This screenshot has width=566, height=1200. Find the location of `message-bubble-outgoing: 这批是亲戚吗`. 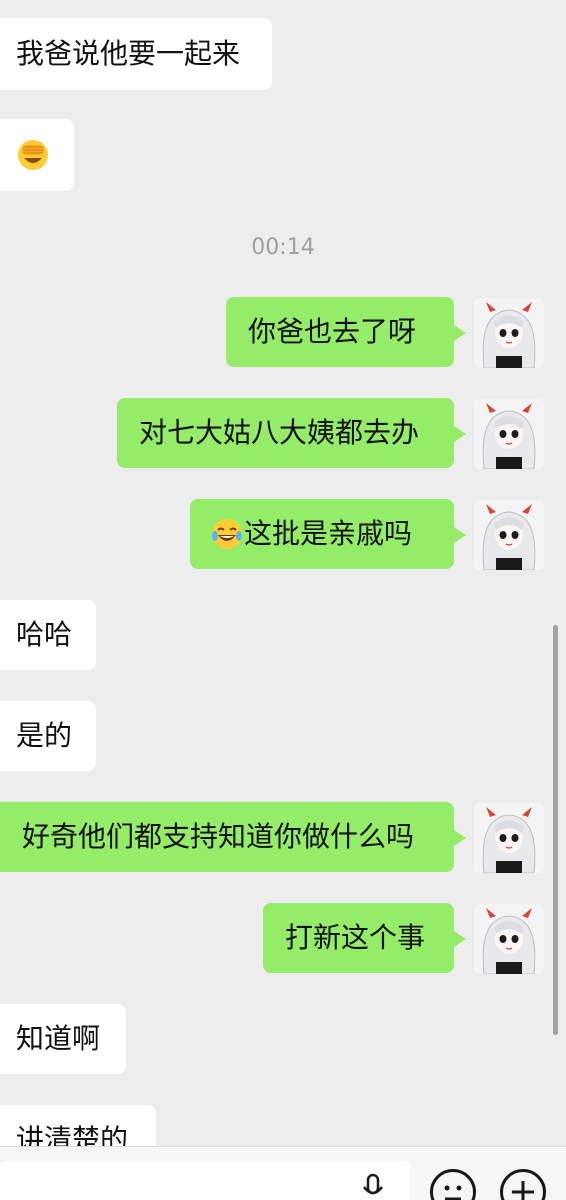

message-bubble-outgoing: 这批是亲戚吗 is located at coordinates (328, 534).